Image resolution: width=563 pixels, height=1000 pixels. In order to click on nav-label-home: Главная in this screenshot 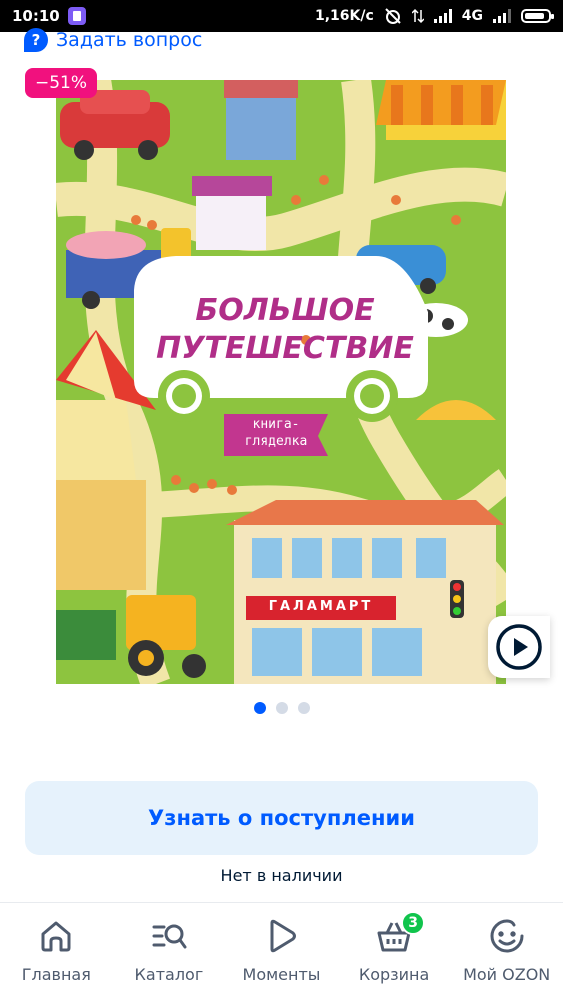, I will do `click(56, 974)`.